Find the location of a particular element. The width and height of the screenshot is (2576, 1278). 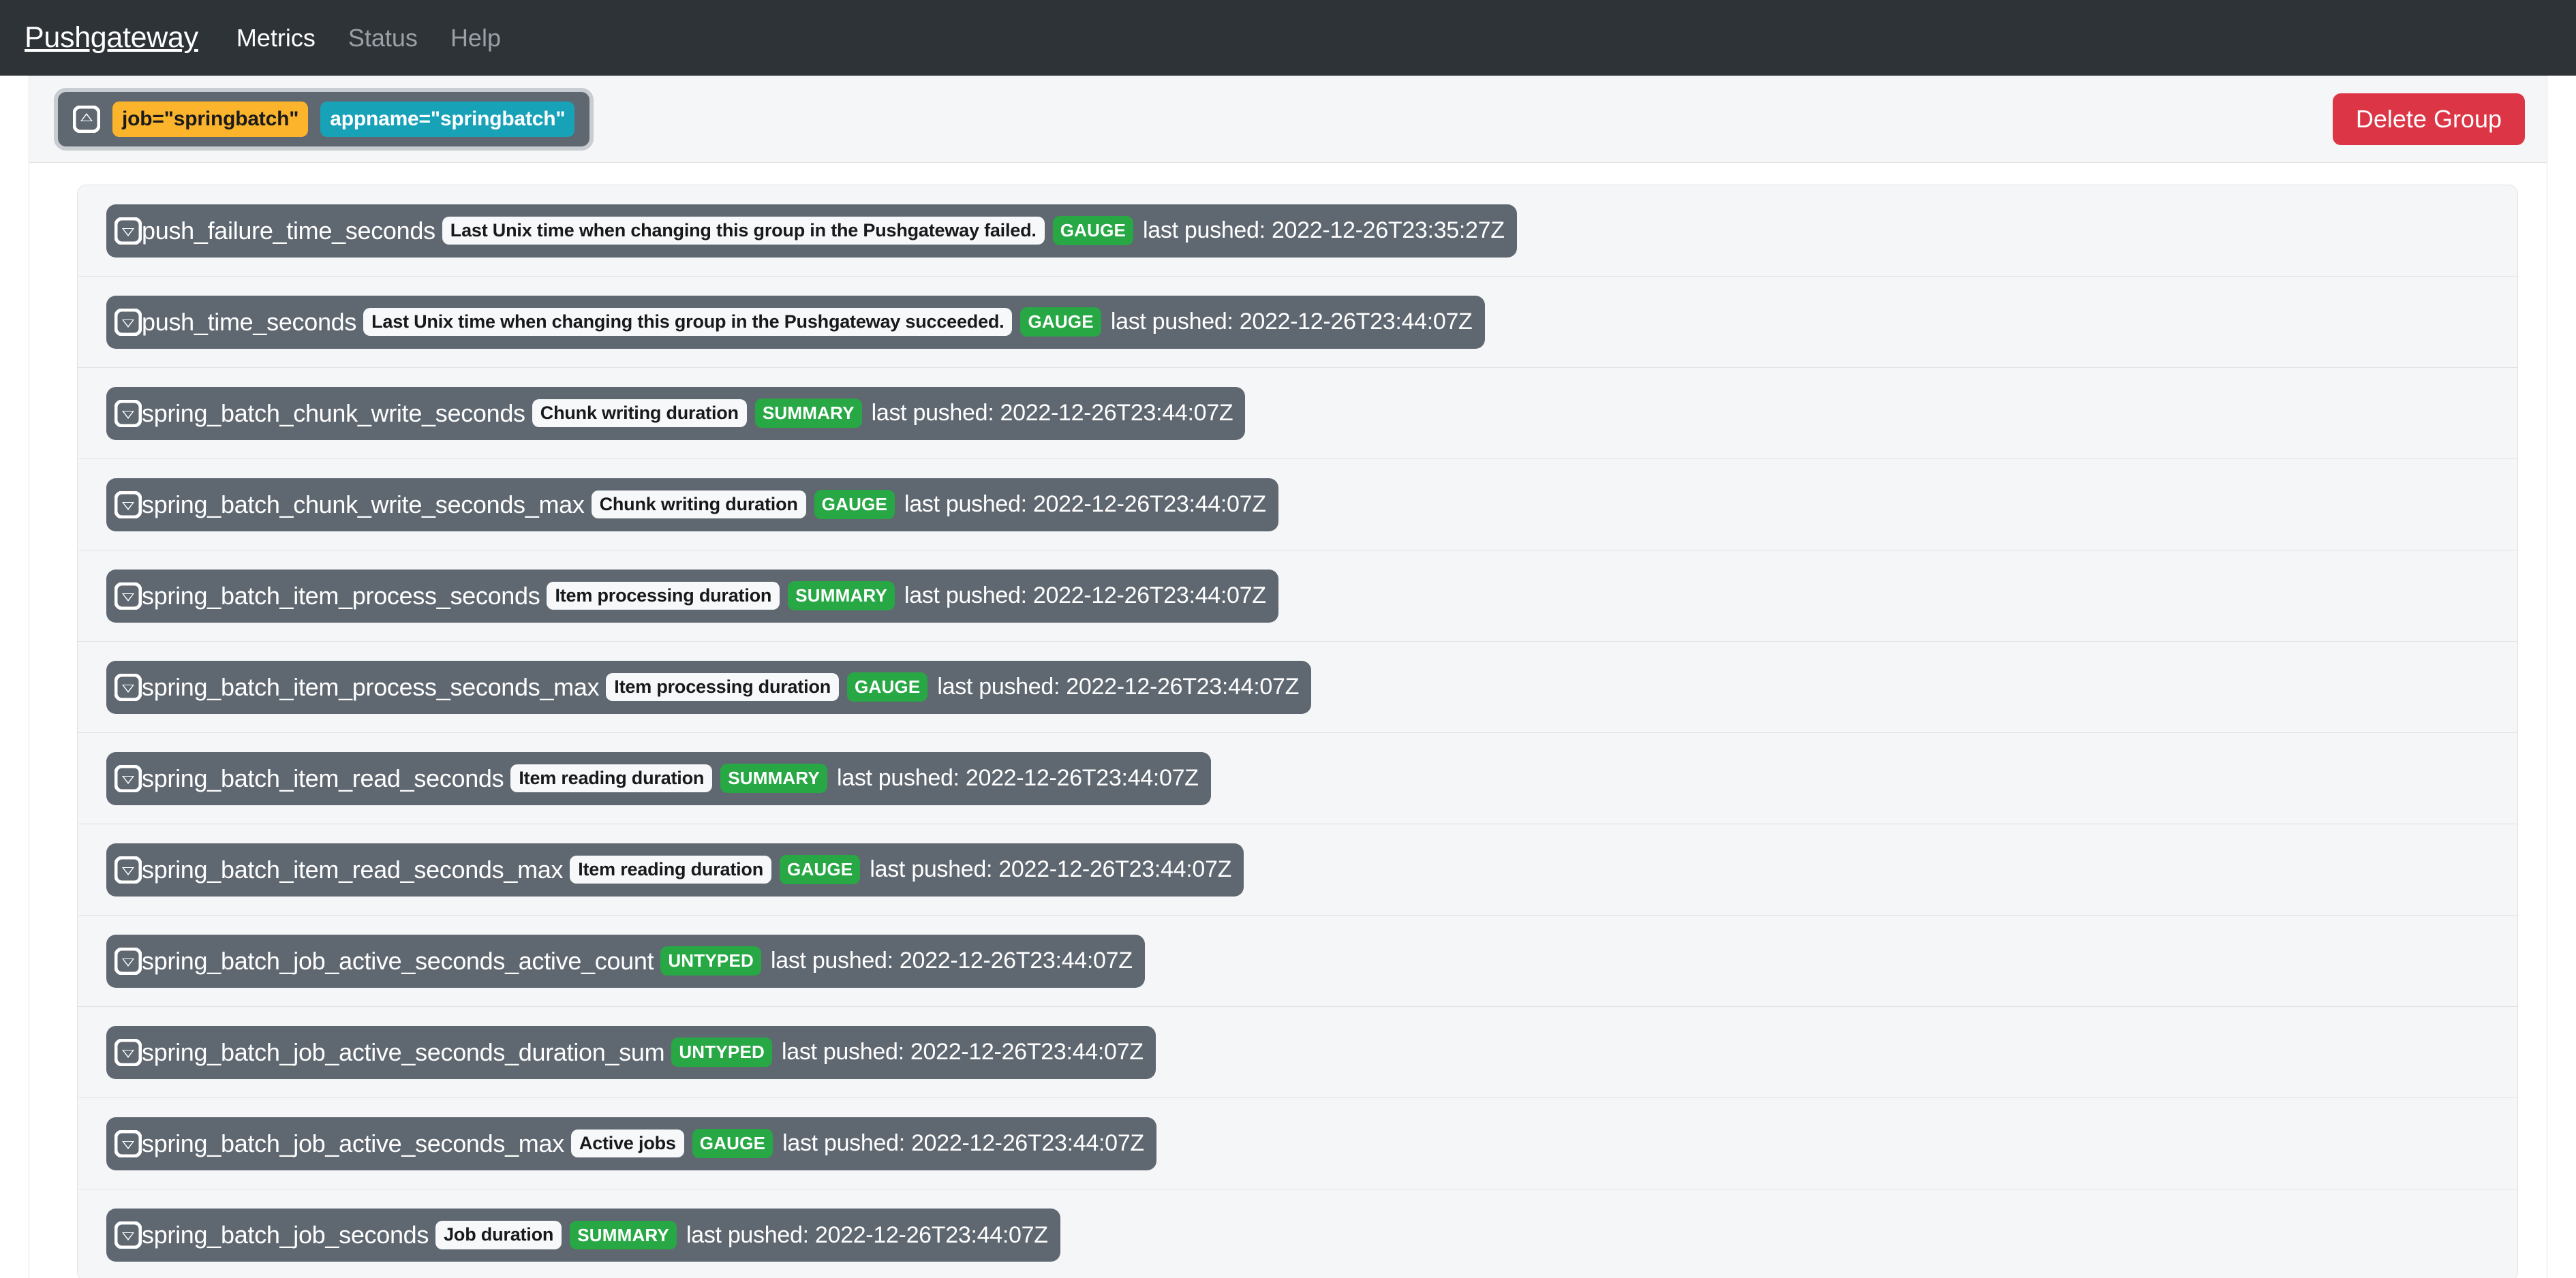

brand-link: Pushgateway is located at coordinates (112, 37).